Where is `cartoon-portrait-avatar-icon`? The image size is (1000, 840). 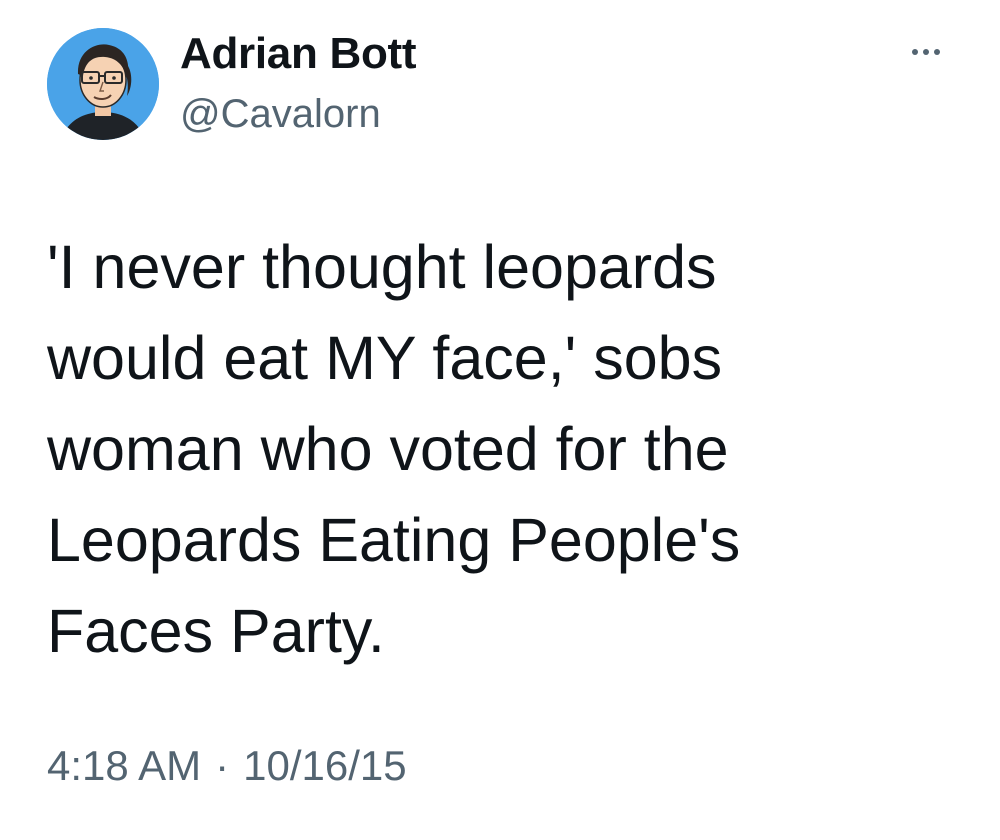
cartoon-portrait-avatar-icon is located at coordinates (103, 84).